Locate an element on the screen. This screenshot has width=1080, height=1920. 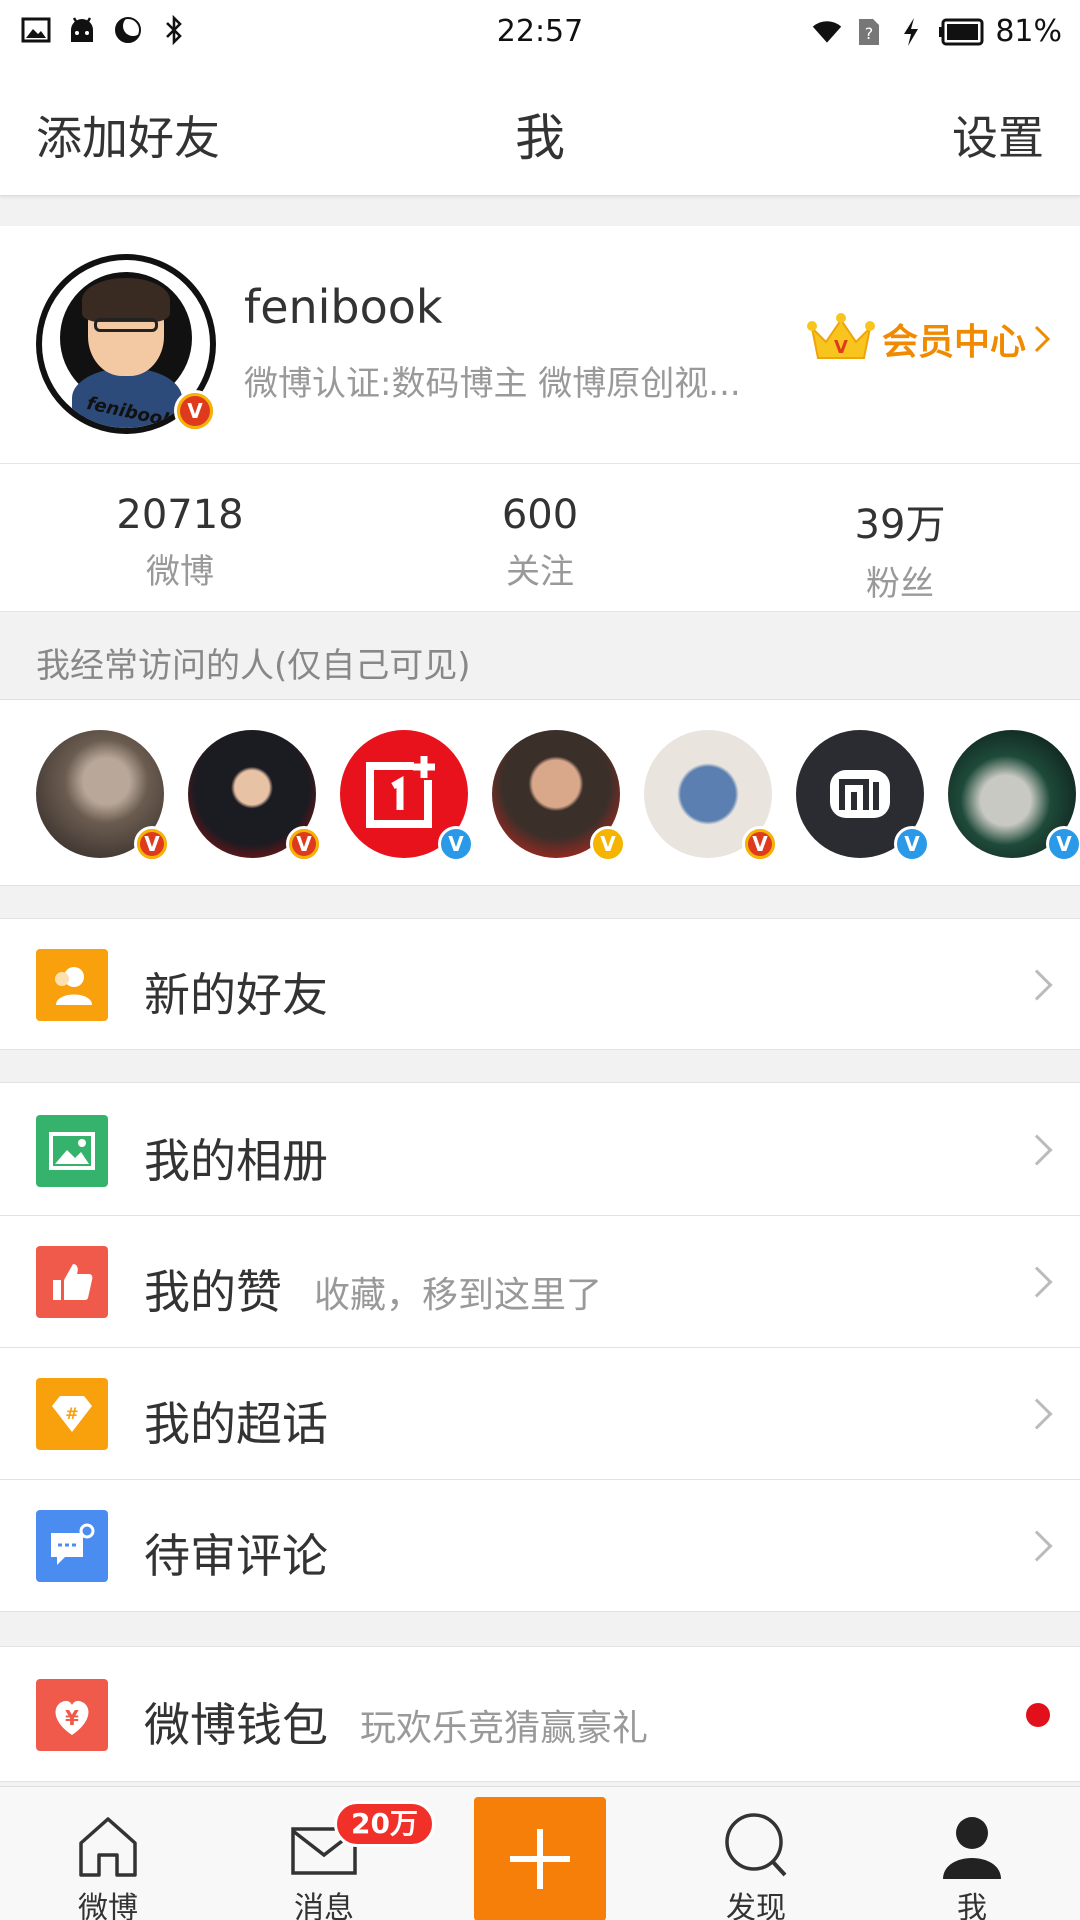
stat-posts-label: 微博 is located at coordinates (180, 572).